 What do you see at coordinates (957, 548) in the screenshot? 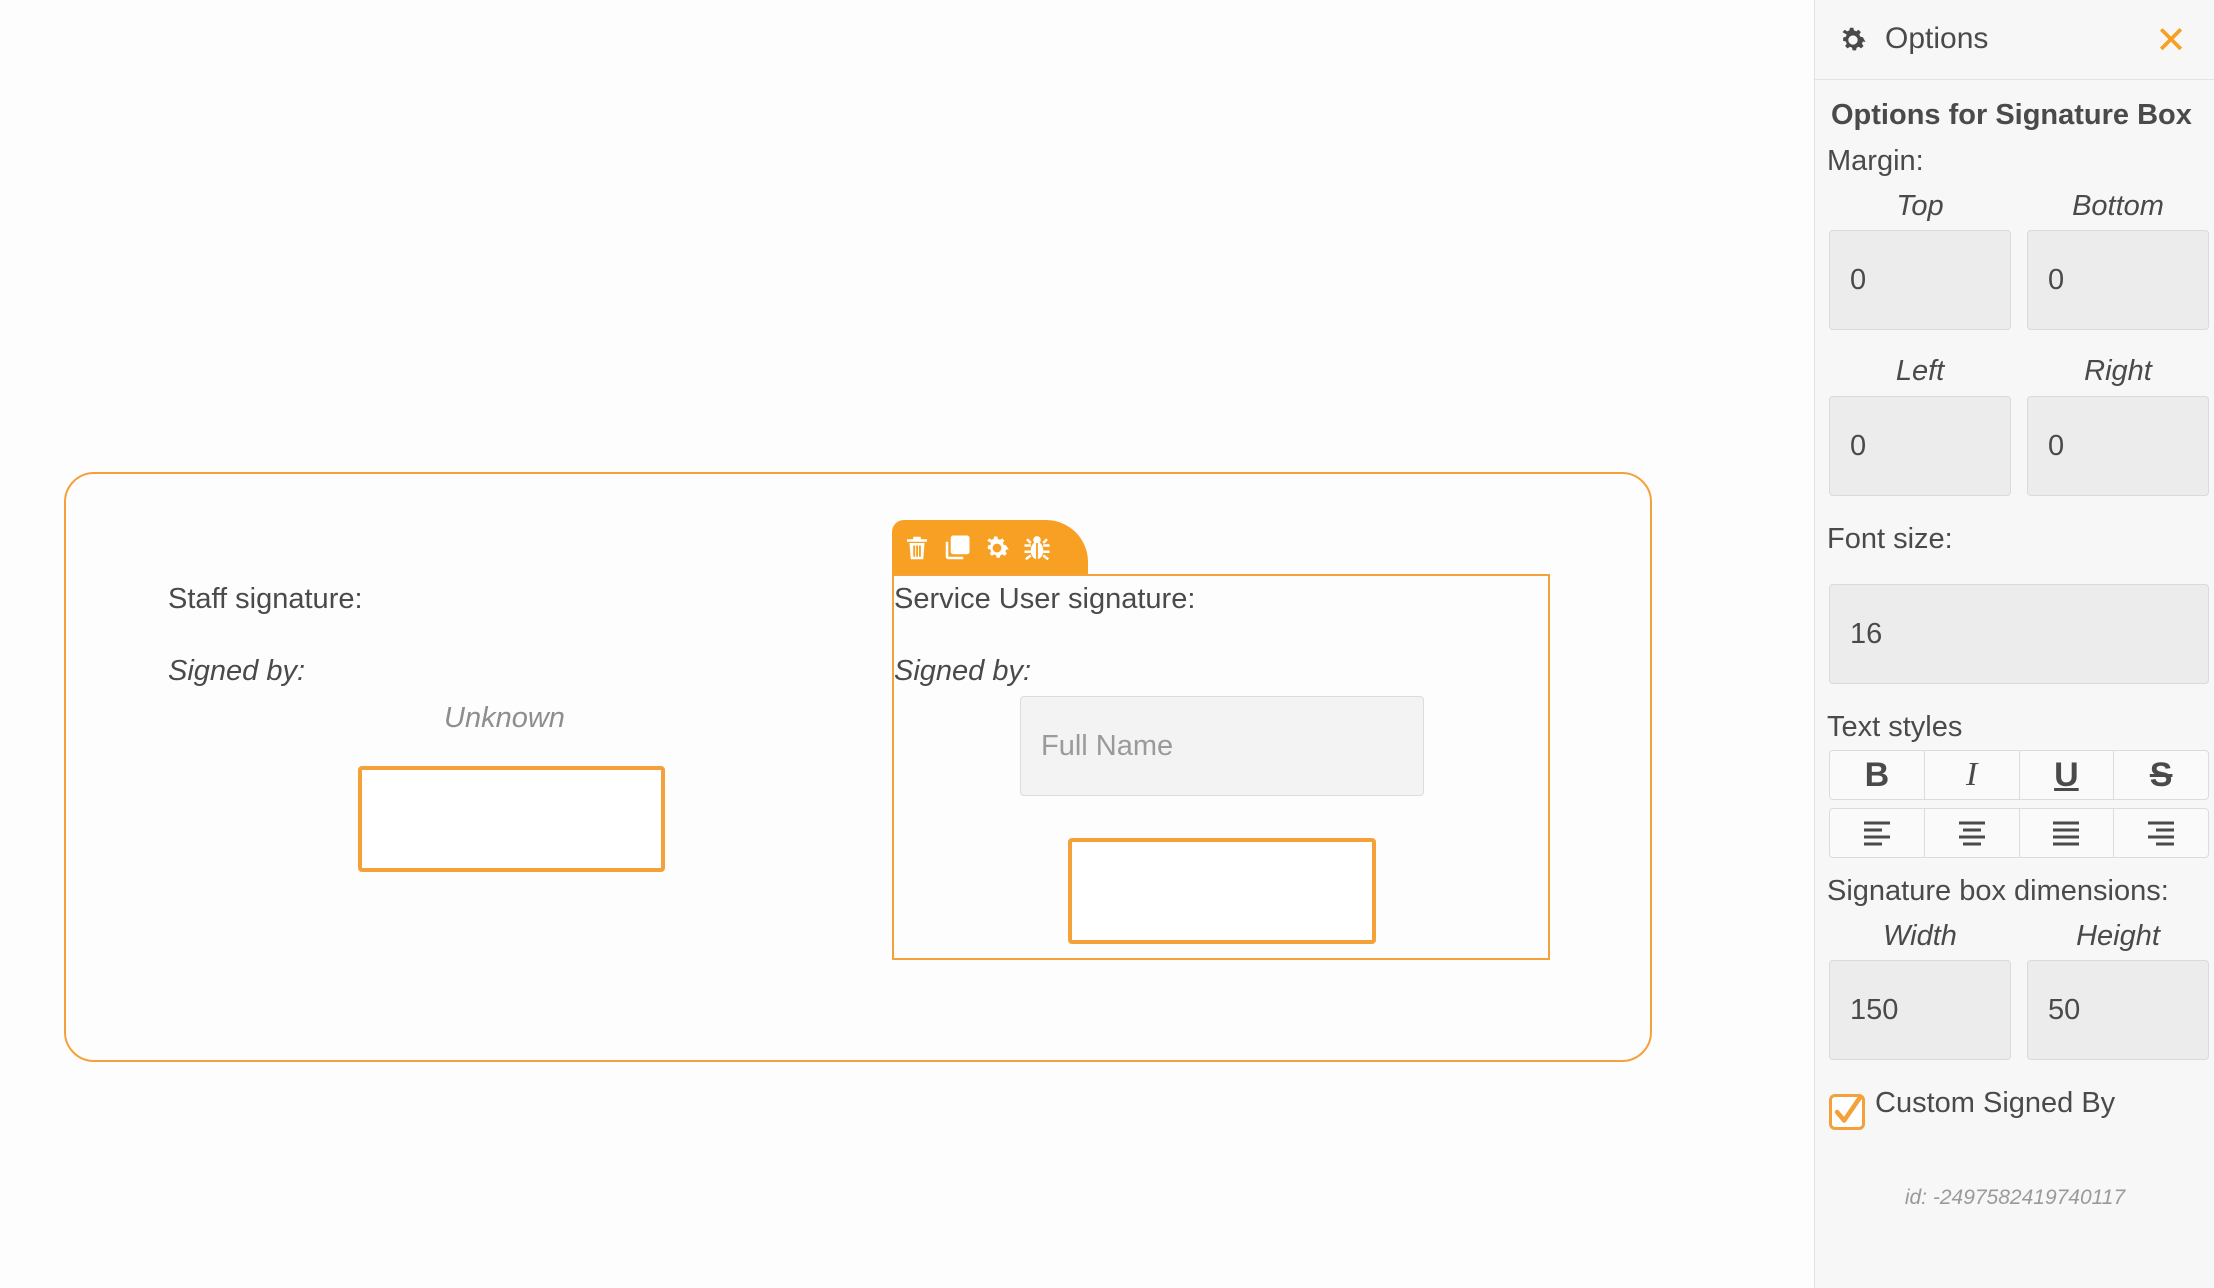
I see `copy-icon` at bounding box center [957, 548].